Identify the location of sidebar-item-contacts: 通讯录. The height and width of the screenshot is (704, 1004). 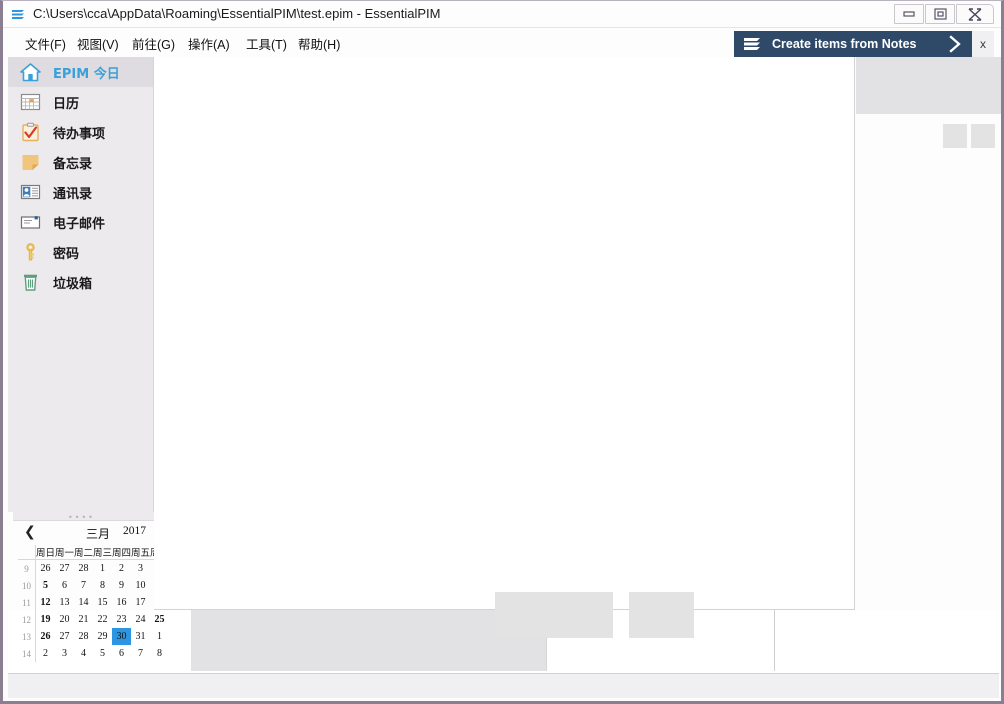
(80, 192).